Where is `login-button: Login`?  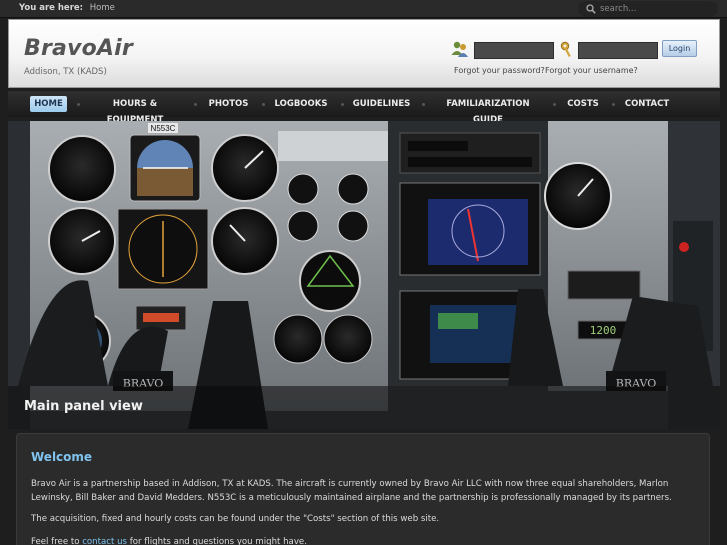 login-button: Login is located at coordinates (679, 48).